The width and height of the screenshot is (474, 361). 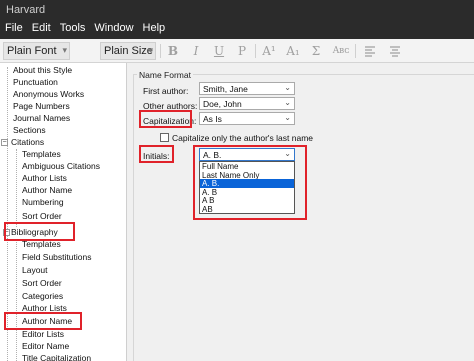 I want to click on tree-item-anonymous: Anonymous Works, so click(x=48, y=95).